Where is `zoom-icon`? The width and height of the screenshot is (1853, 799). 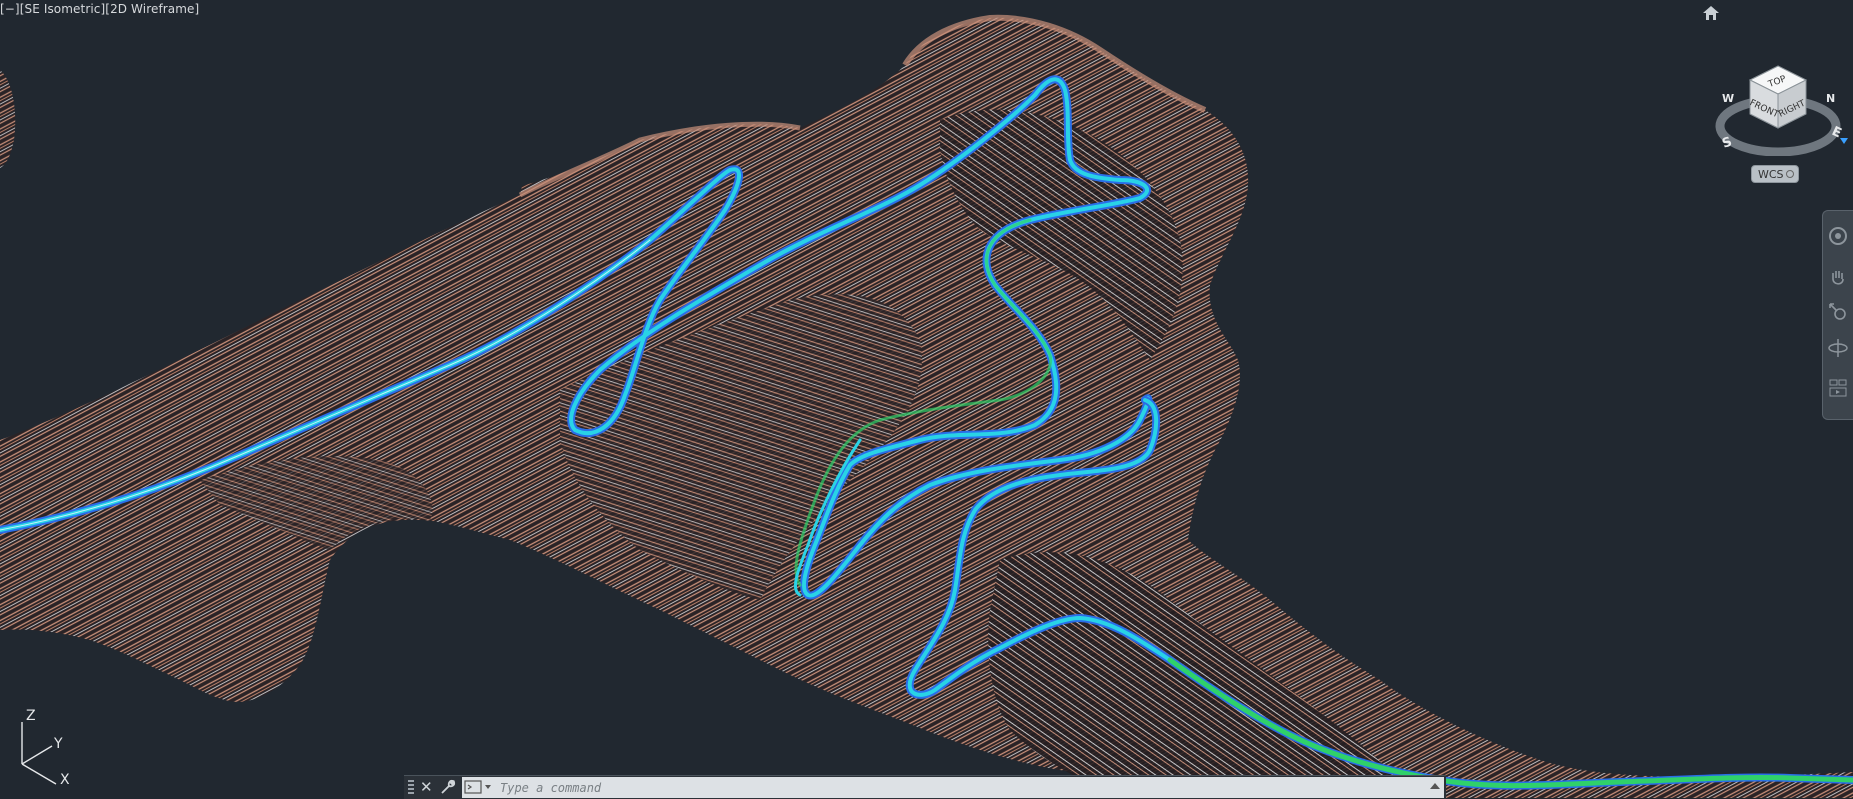 zoom-icon is located at coordinates (1838, 312).